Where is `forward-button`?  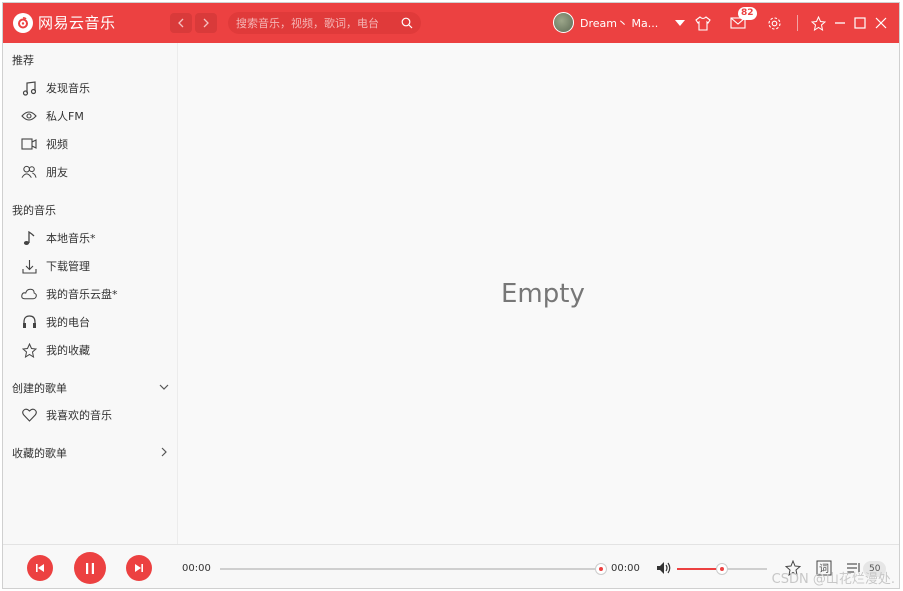 forward-button is located at coordinates (206, 23).